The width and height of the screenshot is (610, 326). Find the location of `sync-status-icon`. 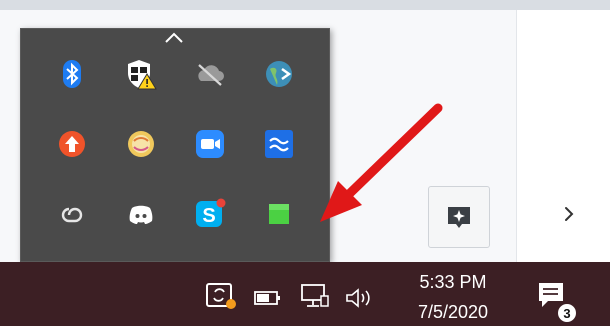

sync-status-icon is located at coordinates (221, 296).